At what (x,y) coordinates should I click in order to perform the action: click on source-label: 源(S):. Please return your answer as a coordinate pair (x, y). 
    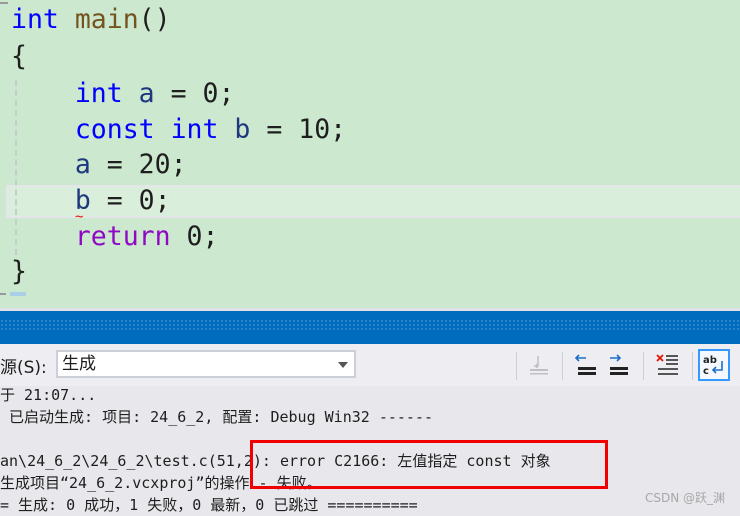
    Looking at the image, I should click on (23, 368).